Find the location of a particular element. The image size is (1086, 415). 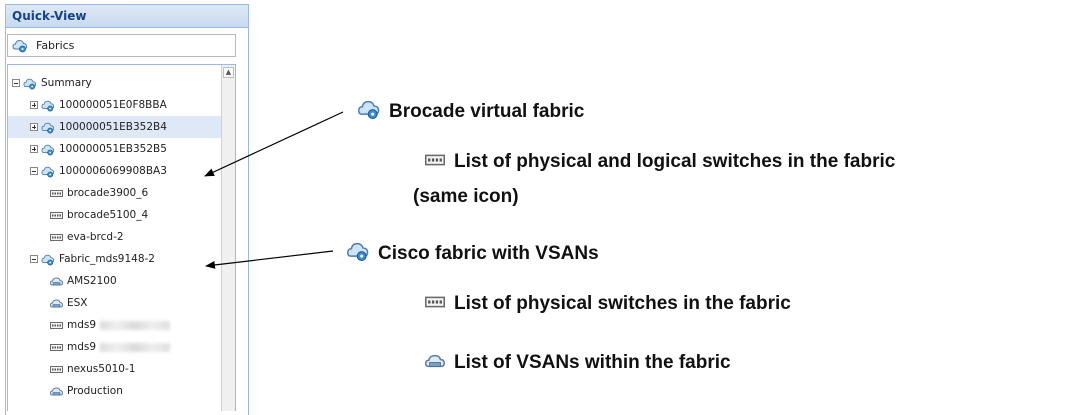

annotation-cisco-vsans: List of VSANs within the fabric is located at coordinates (577, 362).